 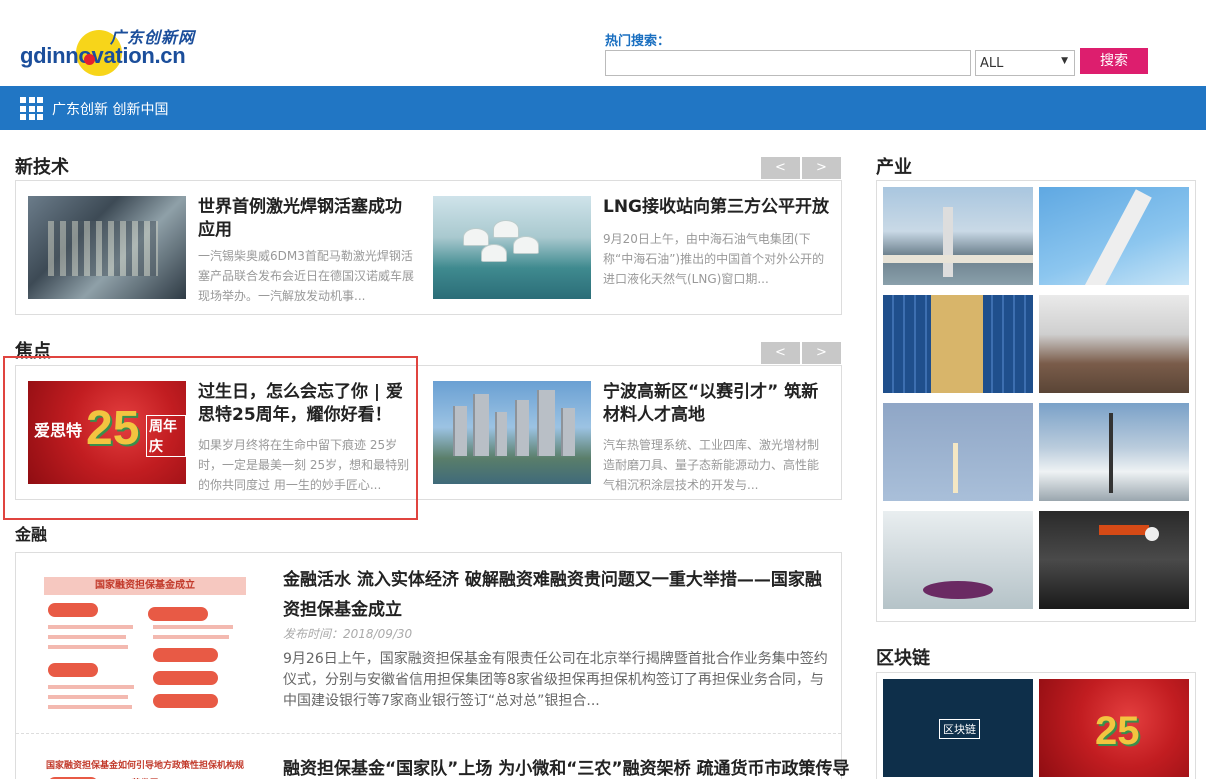 I want to click on thumb-exhibition, so click(x=958, y=560).